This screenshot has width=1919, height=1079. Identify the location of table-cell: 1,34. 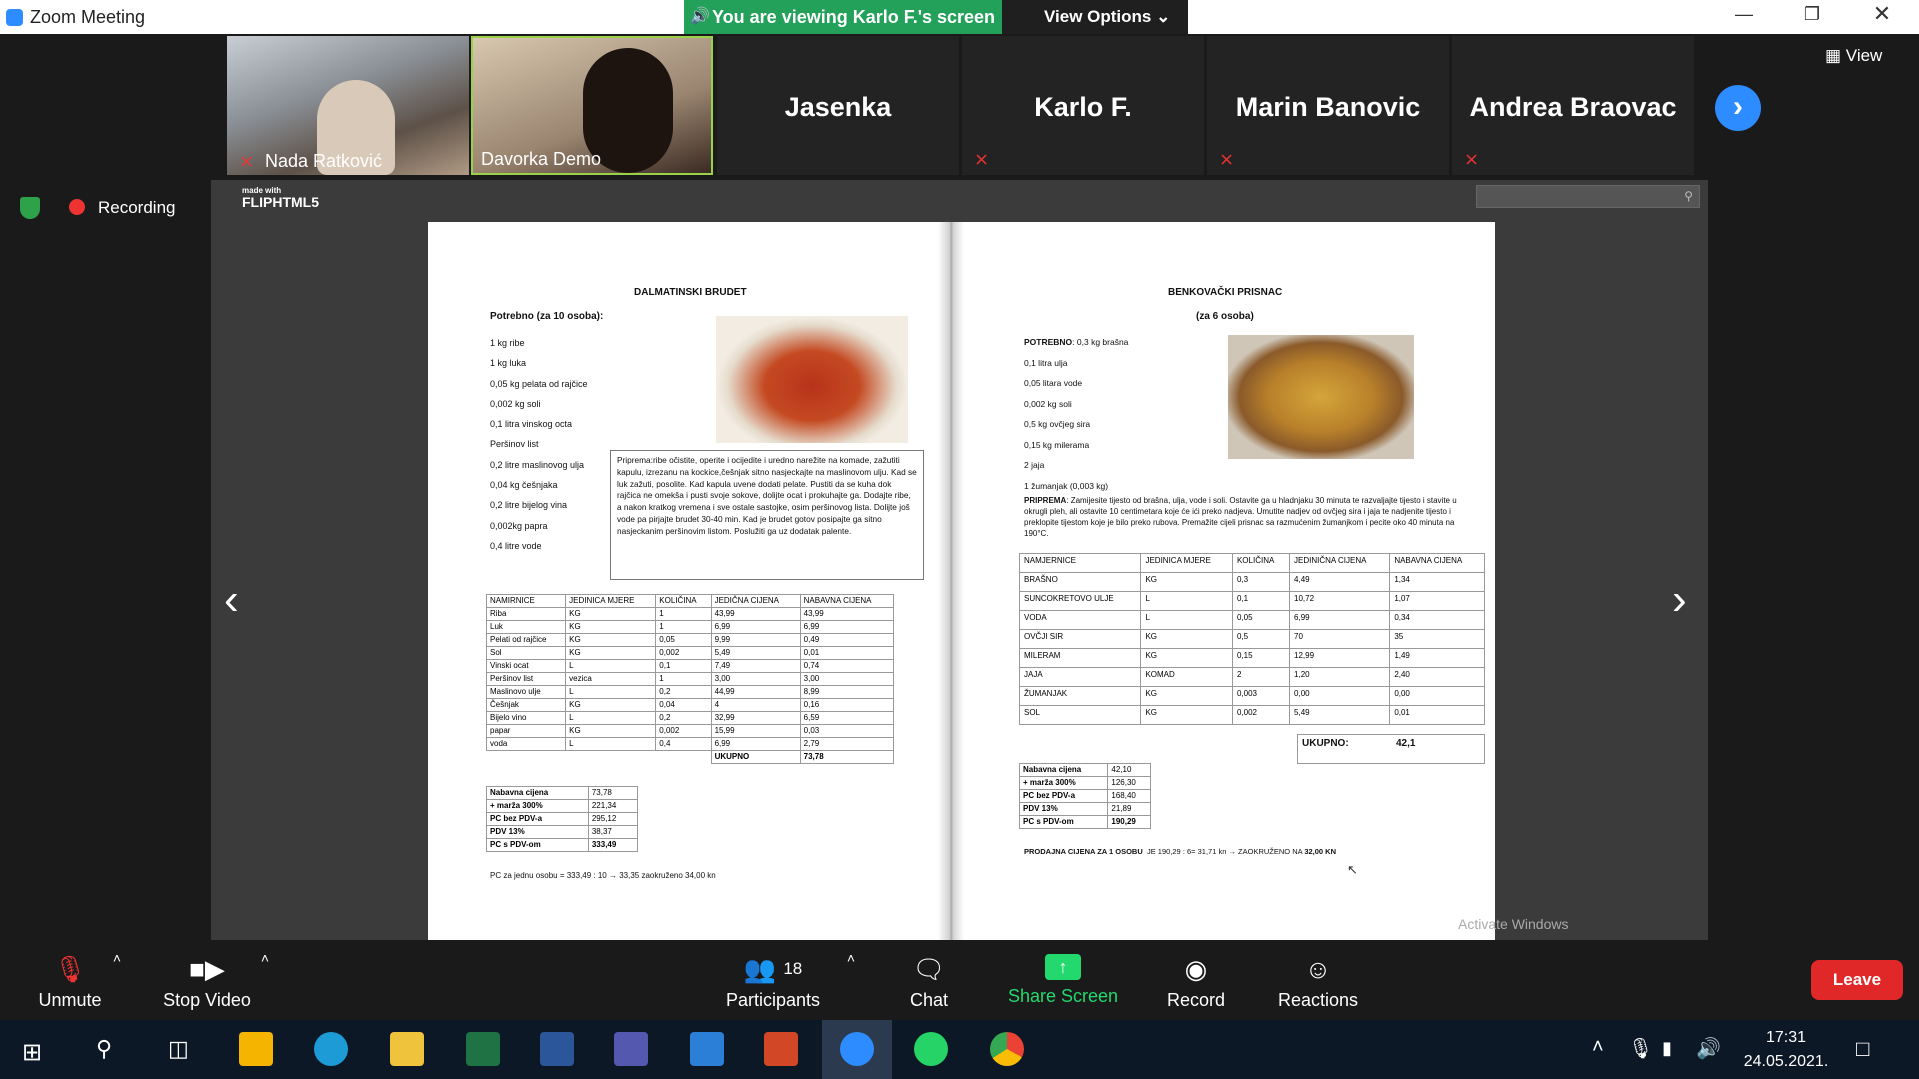
(1437, 582).